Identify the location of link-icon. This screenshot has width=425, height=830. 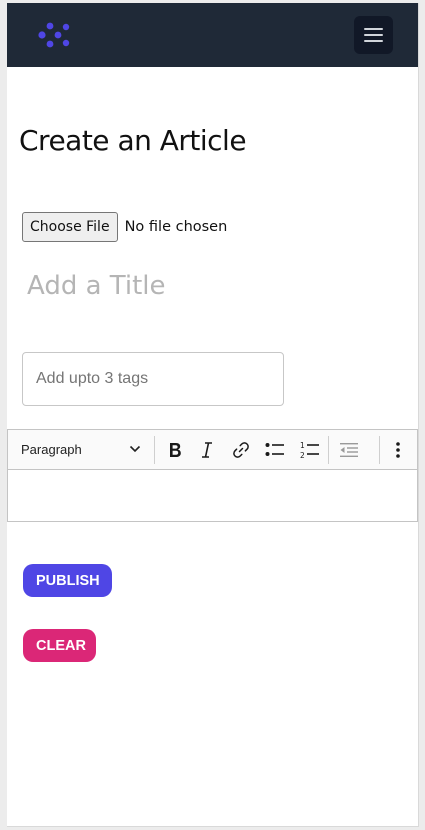
(241, 449).